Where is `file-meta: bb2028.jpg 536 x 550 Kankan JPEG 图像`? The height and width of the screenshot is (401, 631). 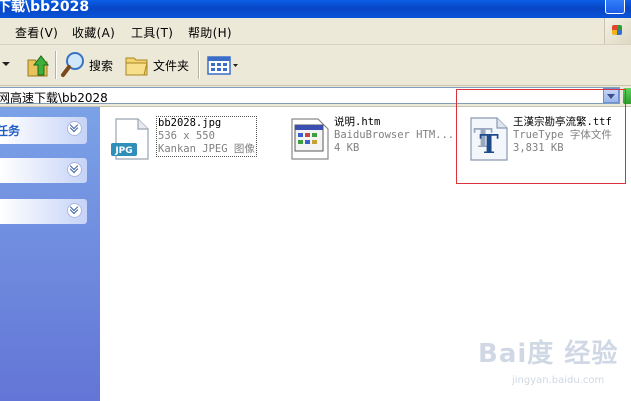 file-meta: bb2028.jpg 536 x 550 Kankan JPEG 图像 is located at coordinates (206, 136).